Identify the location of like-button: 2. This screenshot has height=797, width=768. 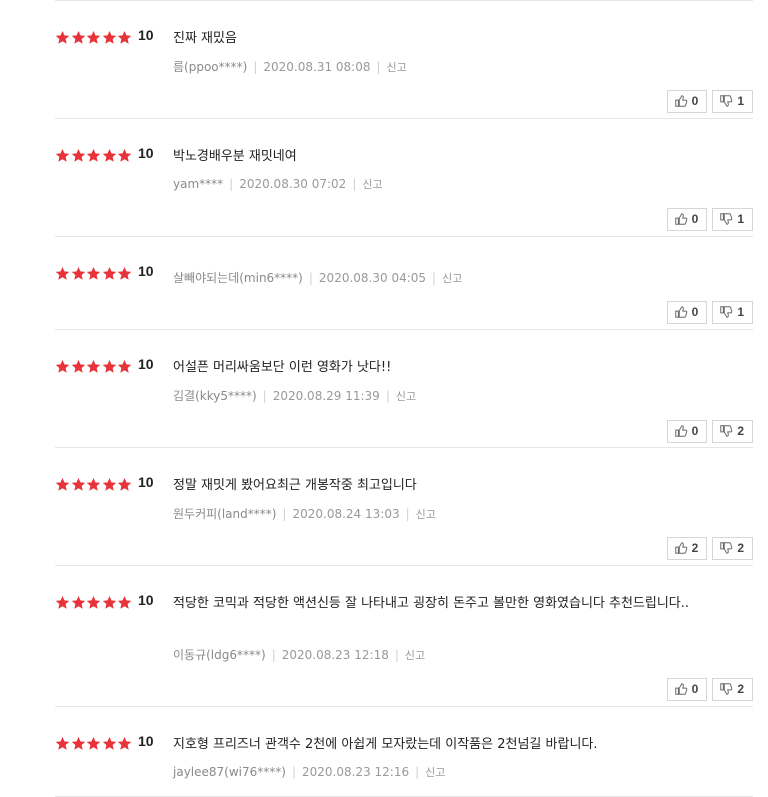
(687, 548).